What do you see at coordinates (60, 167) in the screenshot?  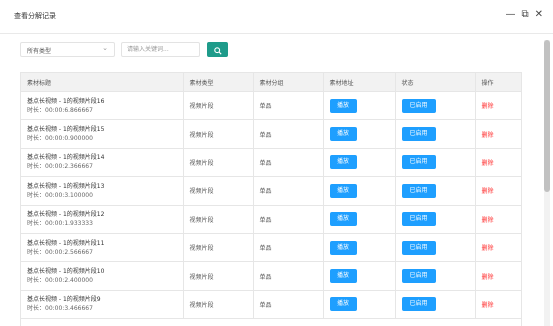 I see `clip-duration: 时长：00:00:2.366667` at bounding box center [60, 167].